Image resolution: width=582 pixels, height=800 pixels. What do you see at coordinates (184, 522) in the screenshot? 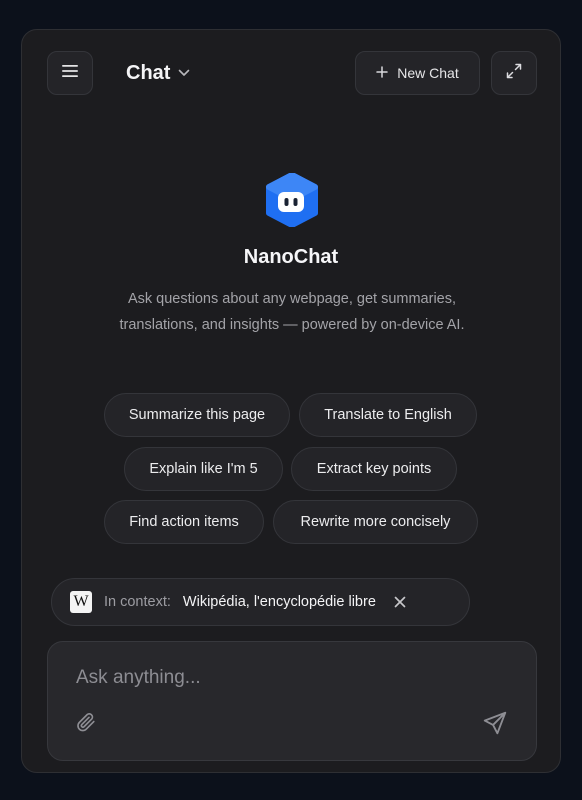
I see `suggestion-action-items-button: Find action items` at bounding box center [184, 522].